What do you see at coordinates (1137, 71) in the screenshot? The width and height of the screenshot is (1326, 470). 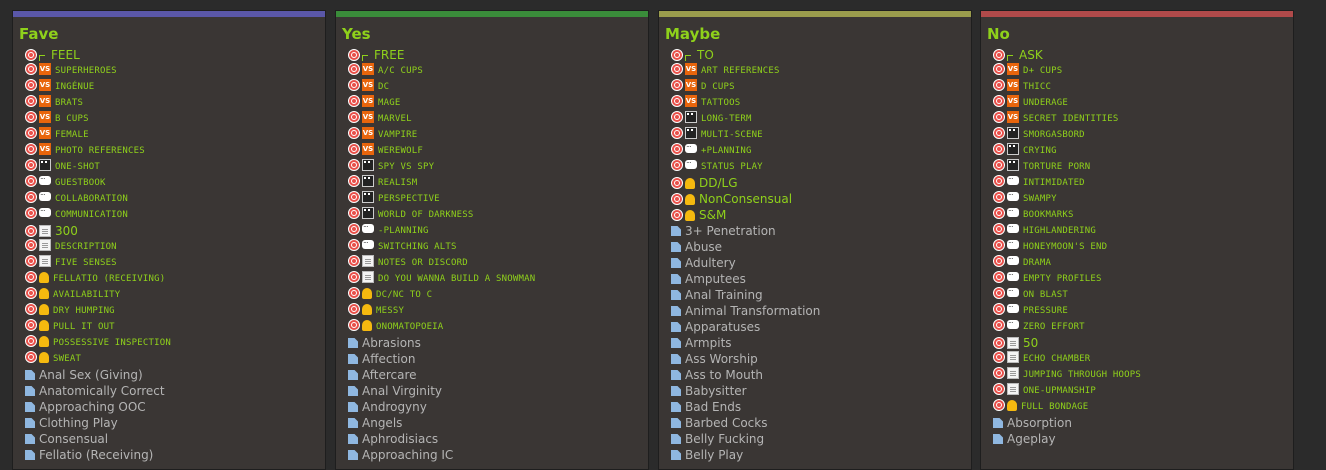 I see `list-item: VS D+ CUPS` at bounding box center [1137, 71].